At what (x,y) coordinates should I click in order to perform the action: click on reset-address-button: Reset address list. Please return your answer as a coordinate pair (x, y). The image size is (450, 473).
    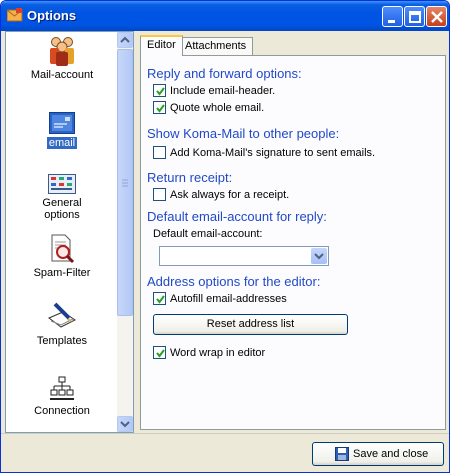
    Looking at the image, I should click on (250, 324).